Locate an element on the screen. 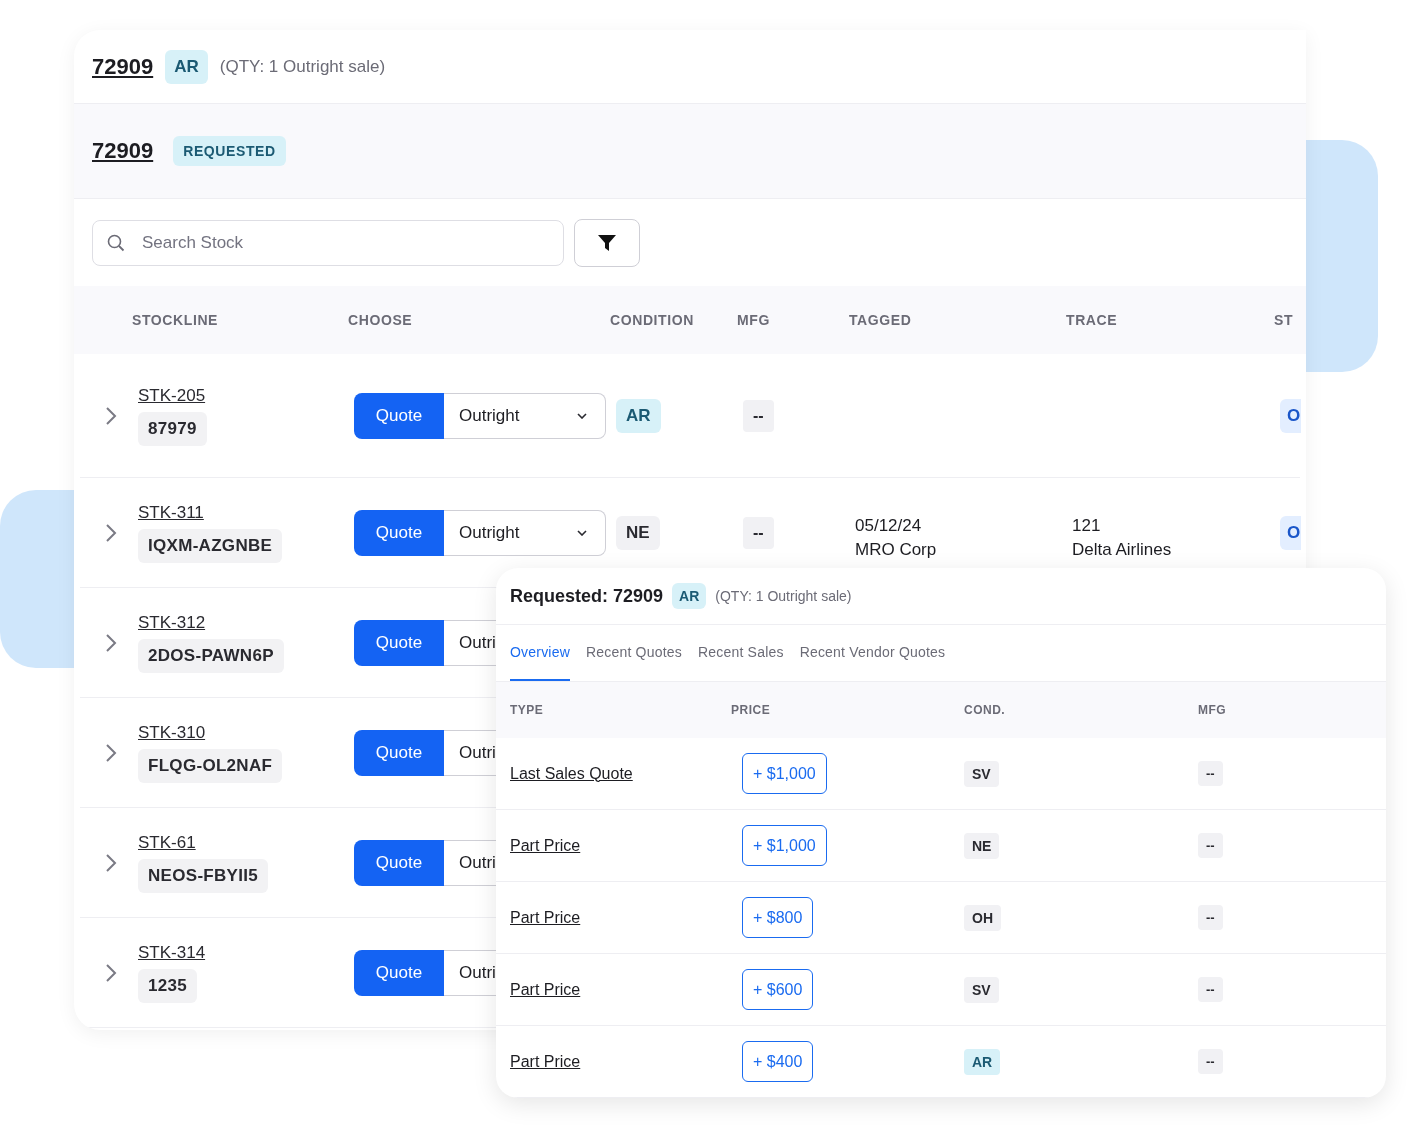 Image resolution: width=1416 pixels, height=1130 pixels. serial-number: FLQG-OL2NAF is located at coordinates (210, 765).